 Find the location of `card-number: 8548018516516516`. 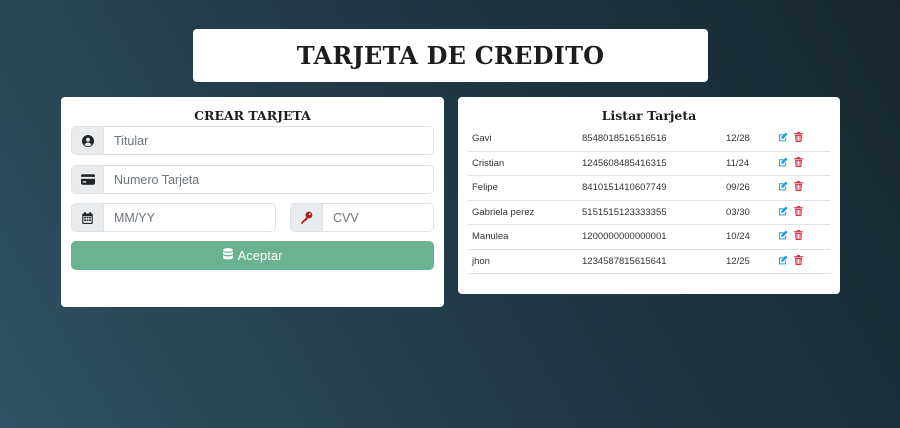

card-number: 8548018516516516 is located at coordinates (650, 139).